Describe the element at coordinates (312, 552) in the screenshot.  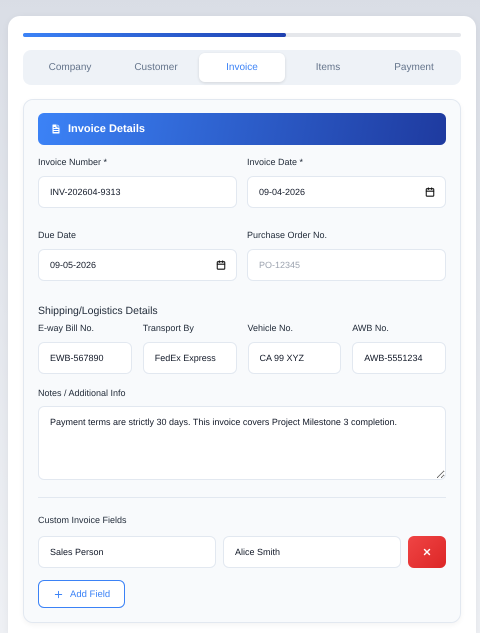
I see `input-field: Alice Smith` at that location.